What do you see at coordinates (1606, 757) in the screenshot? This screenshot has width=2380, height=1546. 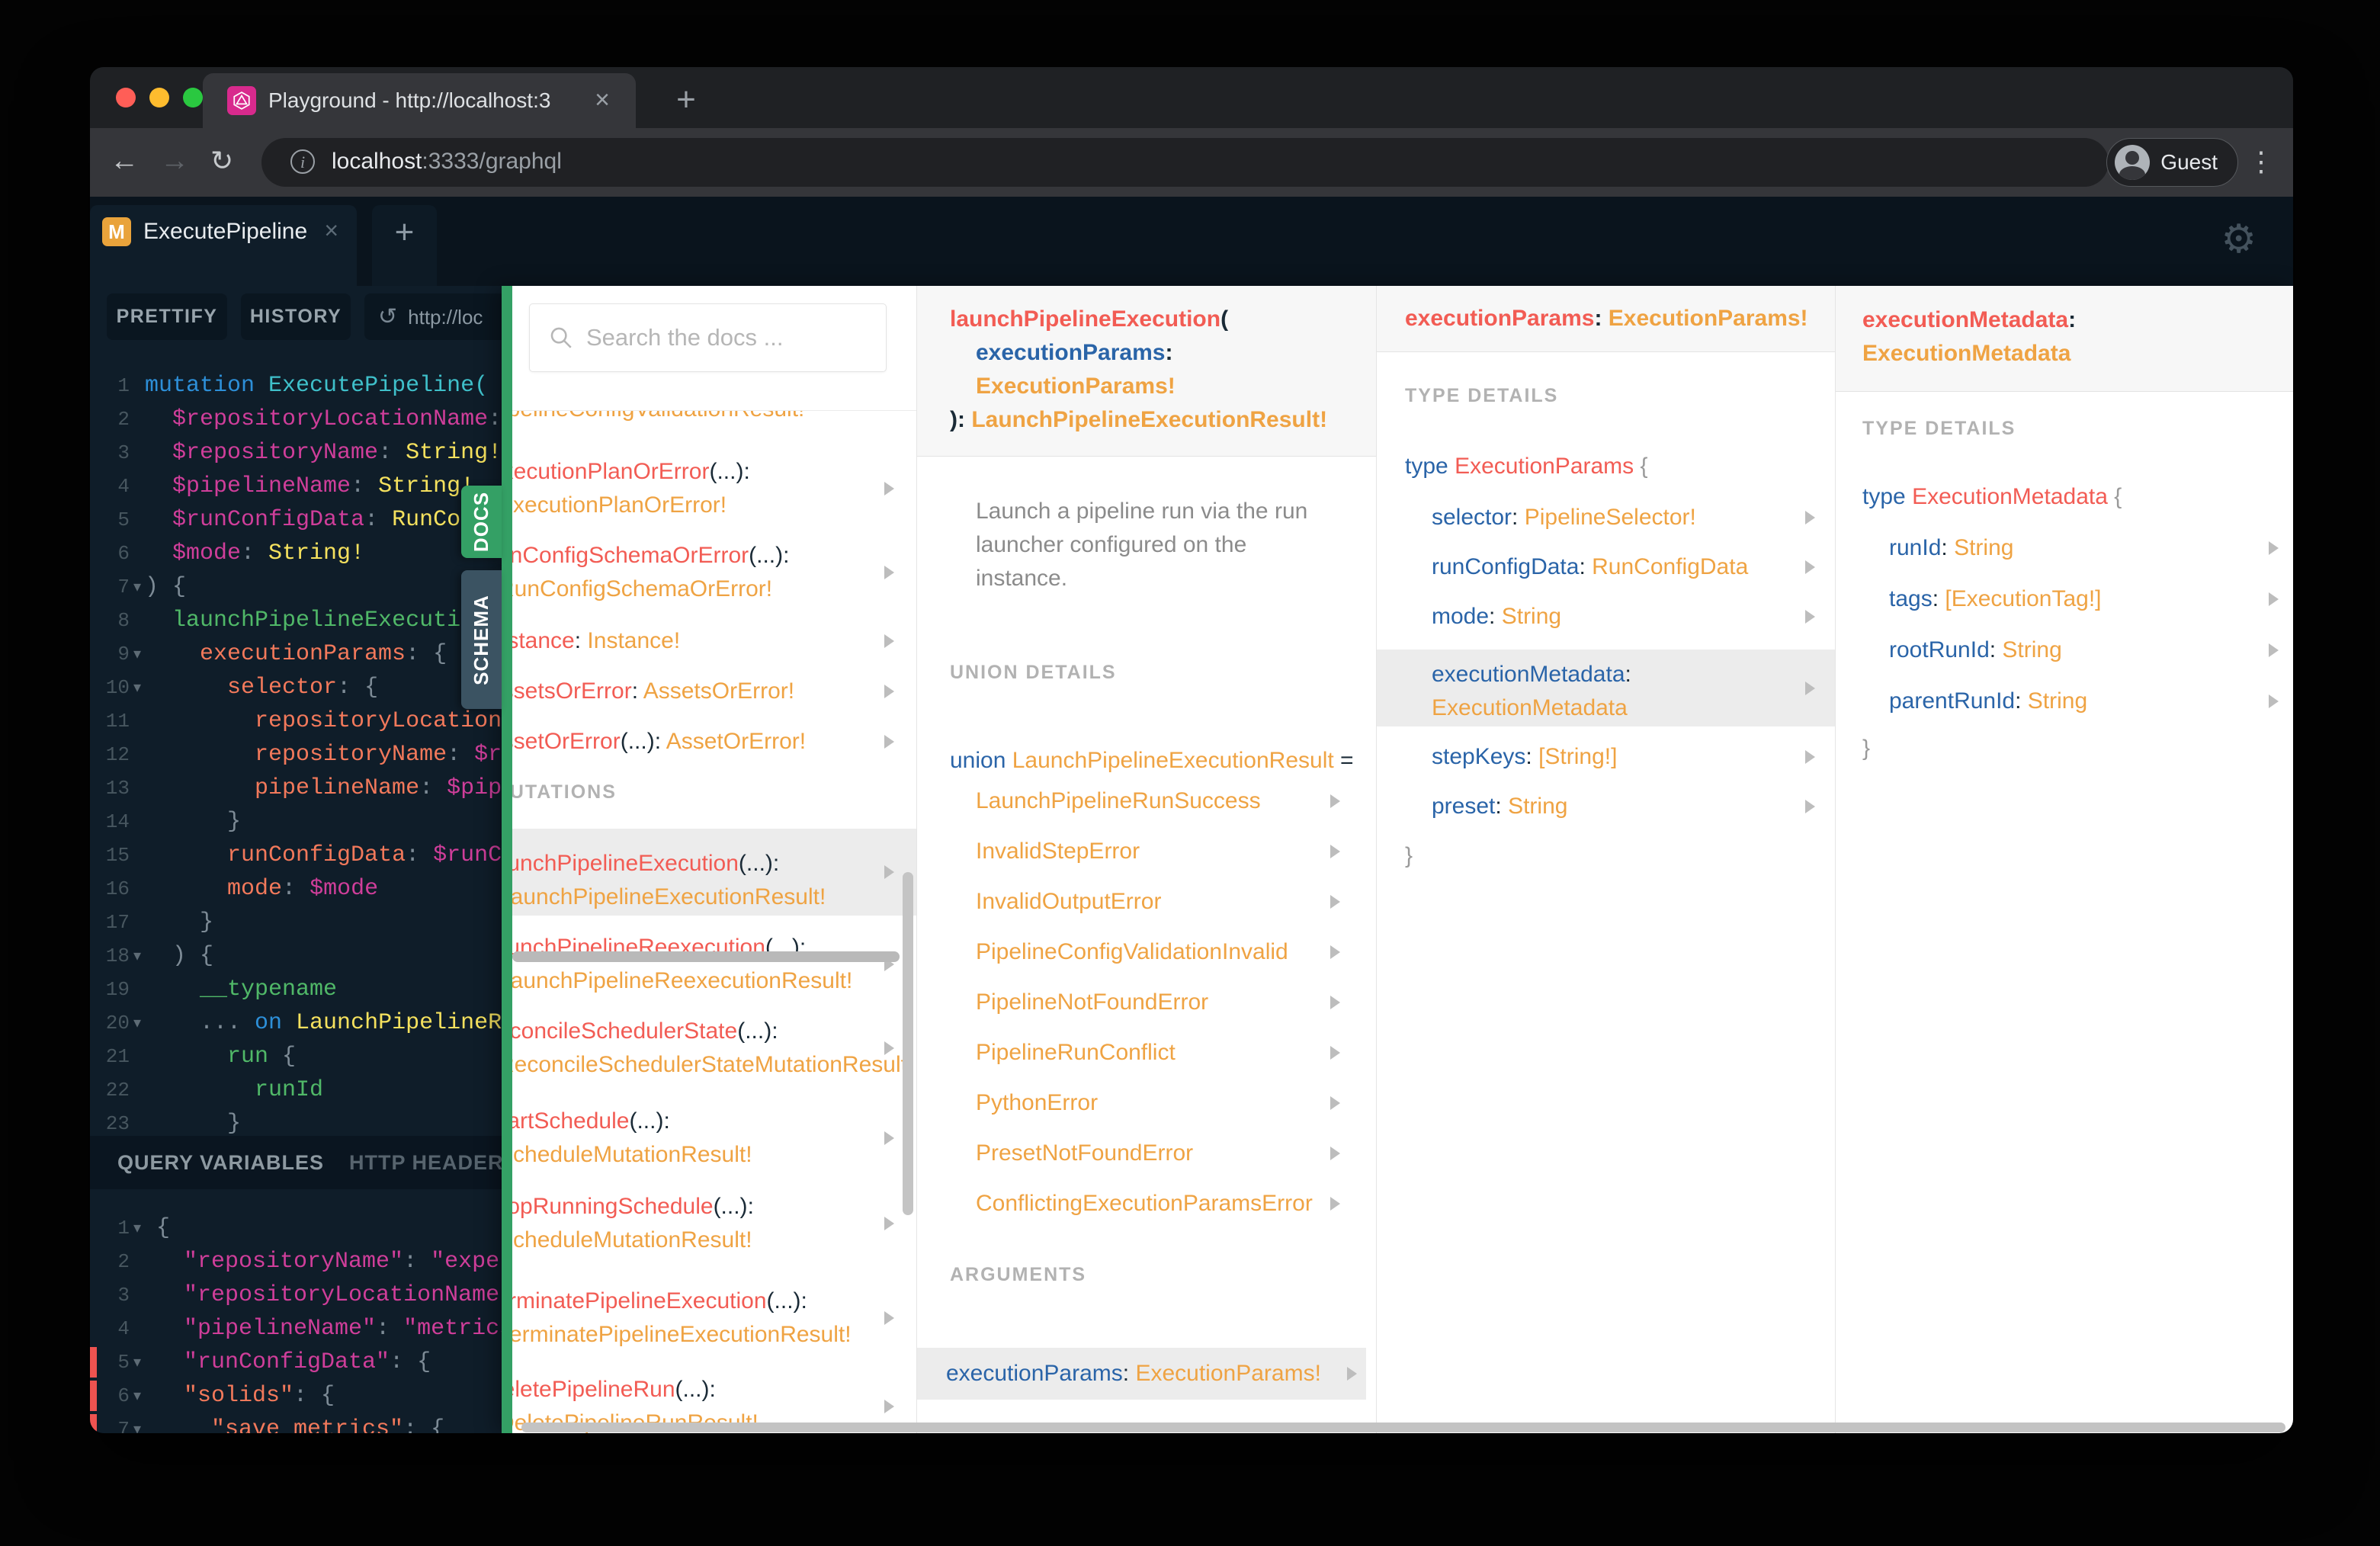 I see `type-field-row: stepKeys: [String!]` at bounding box center [1606, 757].